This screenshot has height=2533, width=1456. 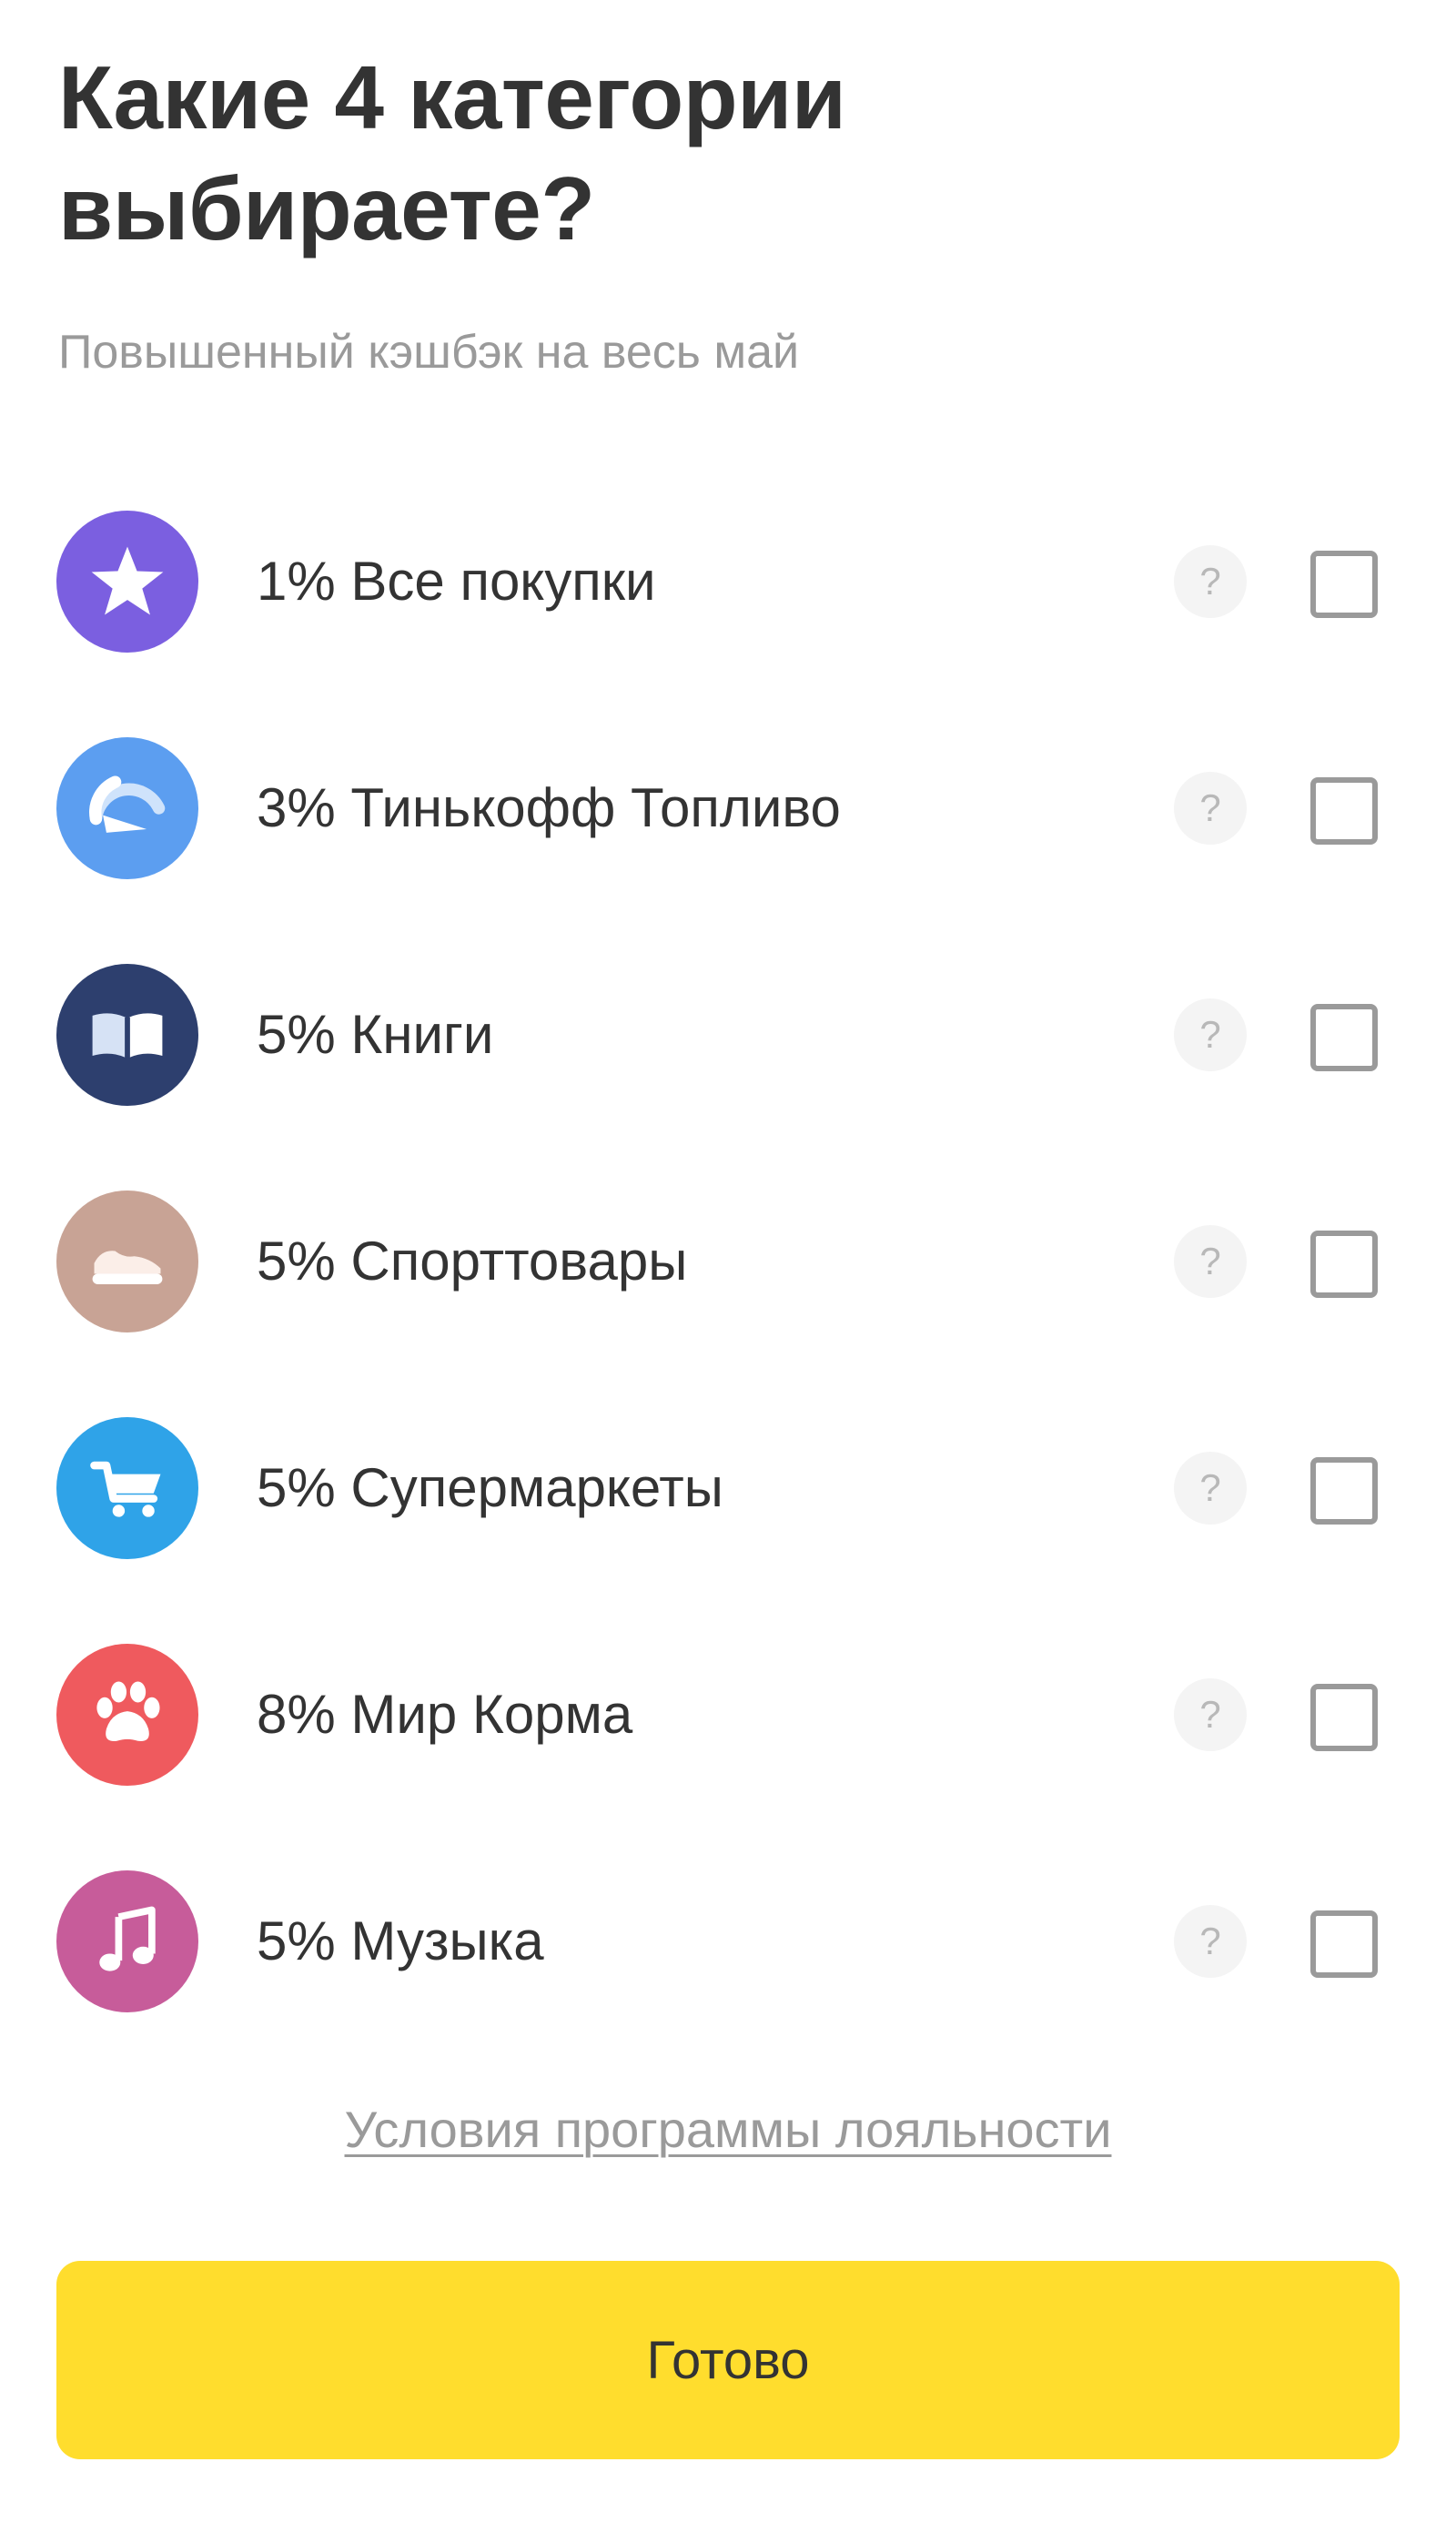 I want to click on paw-icon, so click(x=127, y=1715).